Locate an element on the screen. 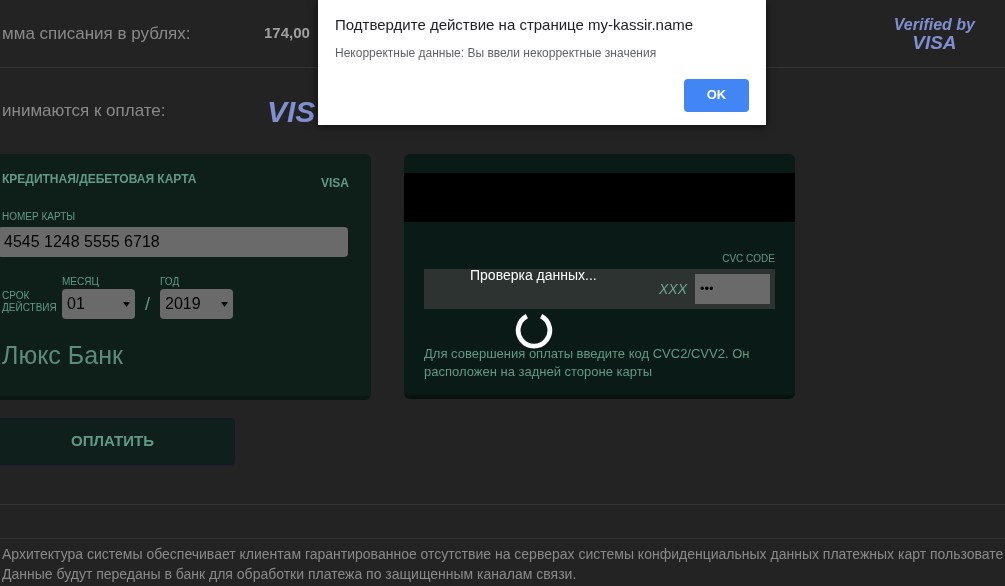 This screenshot has height=586, width=1005. card-number-label: НОМЕР КАРТЫ is located at coordinates (39, 217).